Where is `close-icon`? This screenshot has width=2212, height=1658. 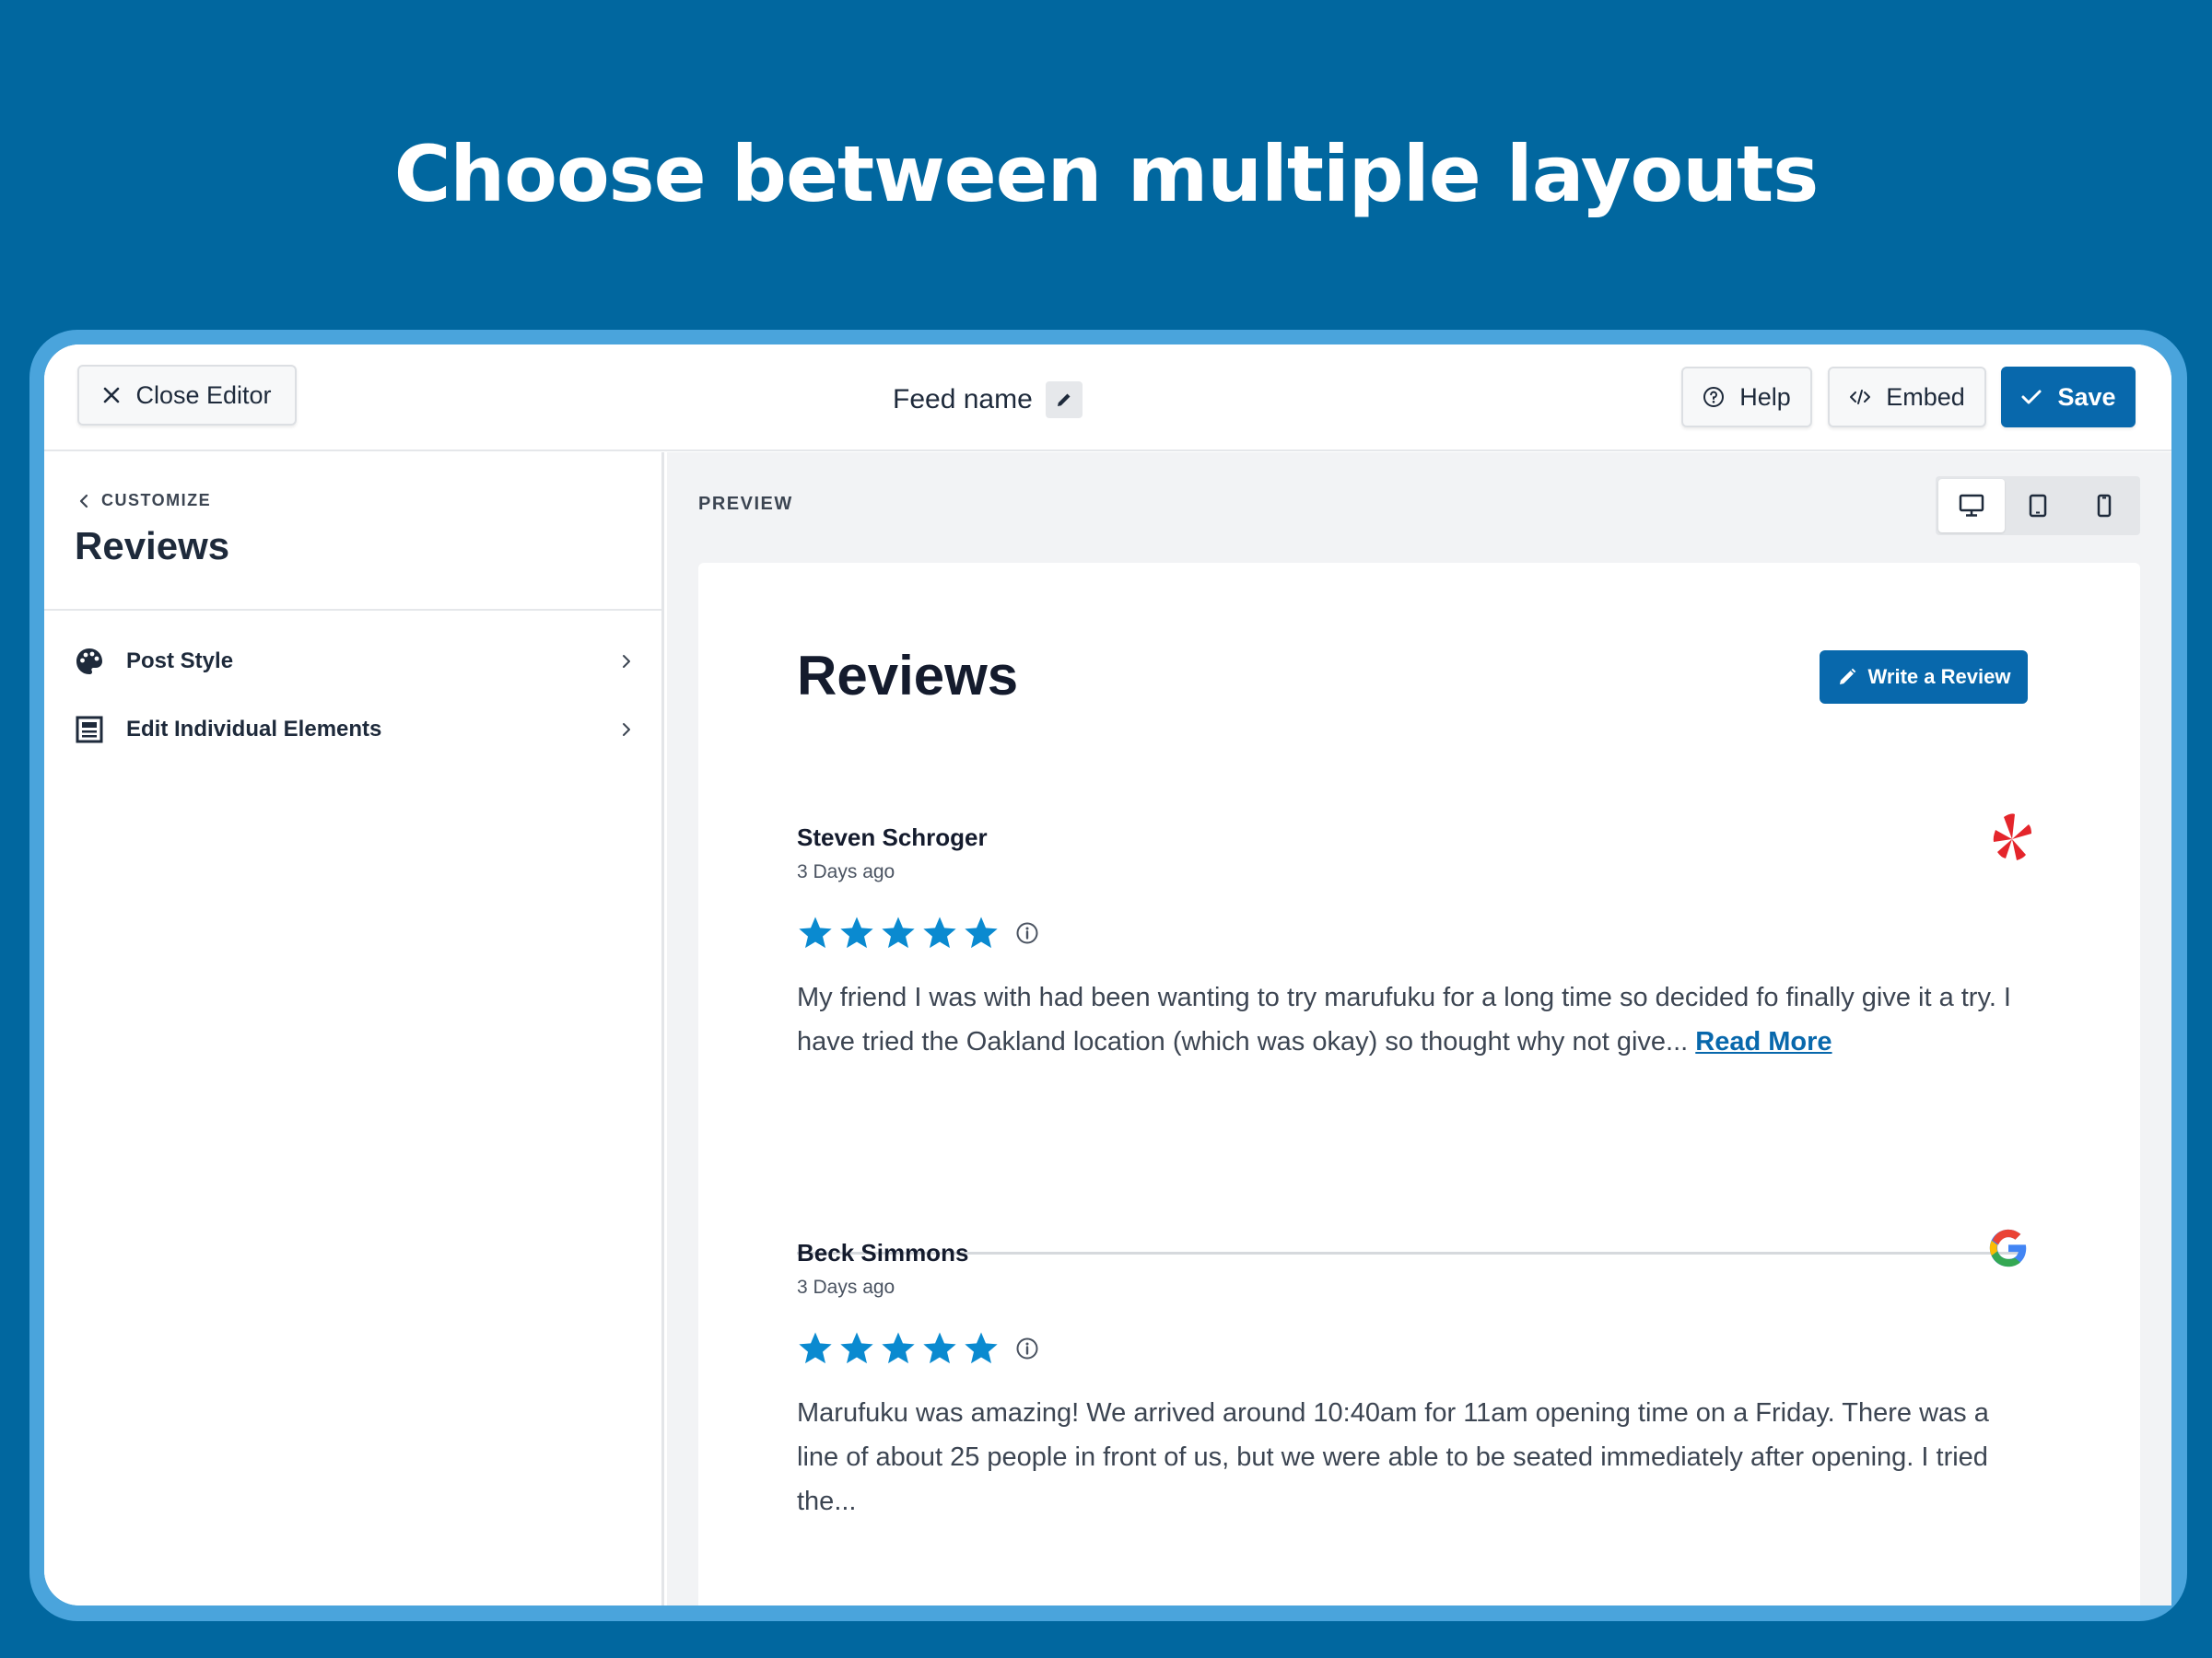
close-icon is located at coordinates (112, 395).